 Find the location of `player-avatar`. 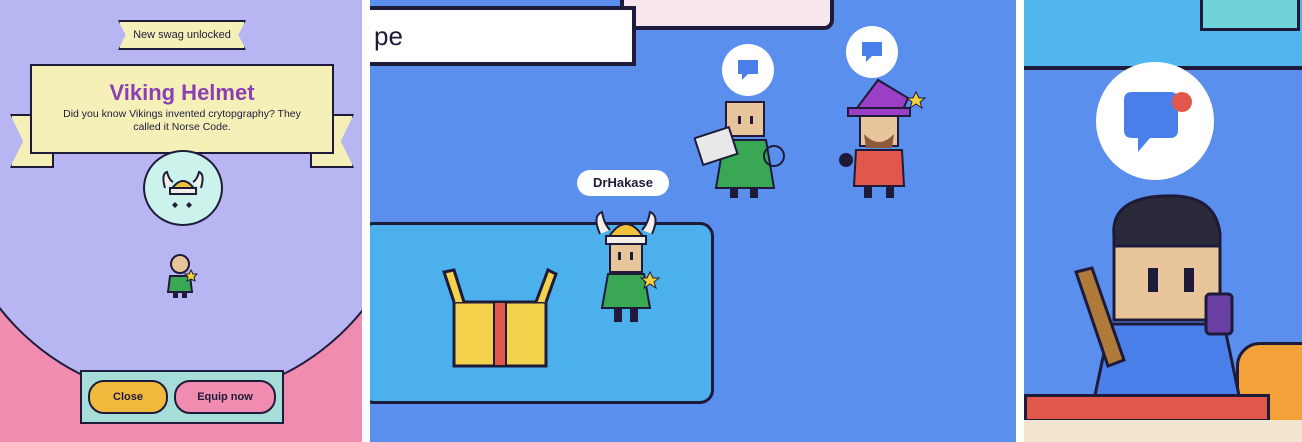

player-avatar is located at coordinates (182, 276).